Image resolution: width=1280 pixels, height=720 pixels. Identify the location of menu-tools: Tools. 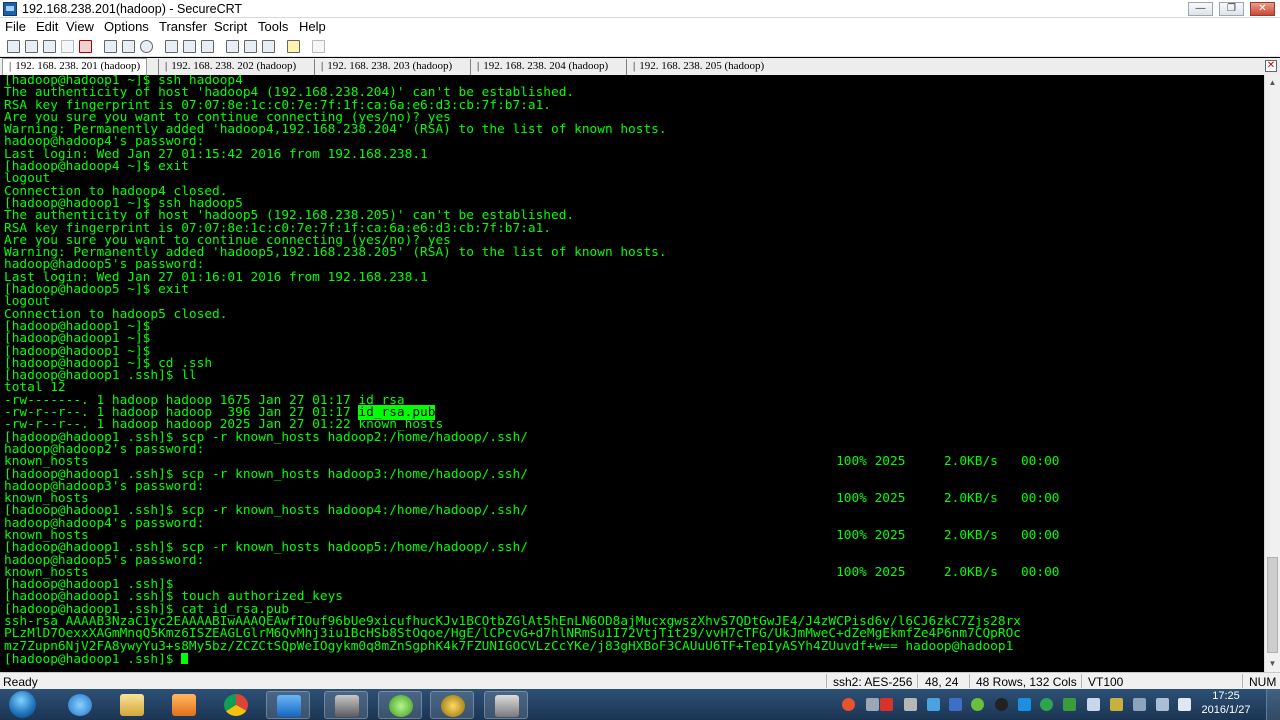
(273, 26).